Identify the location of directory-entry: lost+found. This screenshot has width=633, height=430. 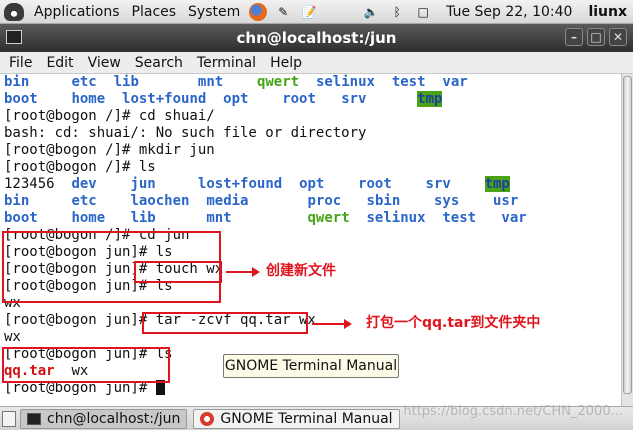
(164, 99).